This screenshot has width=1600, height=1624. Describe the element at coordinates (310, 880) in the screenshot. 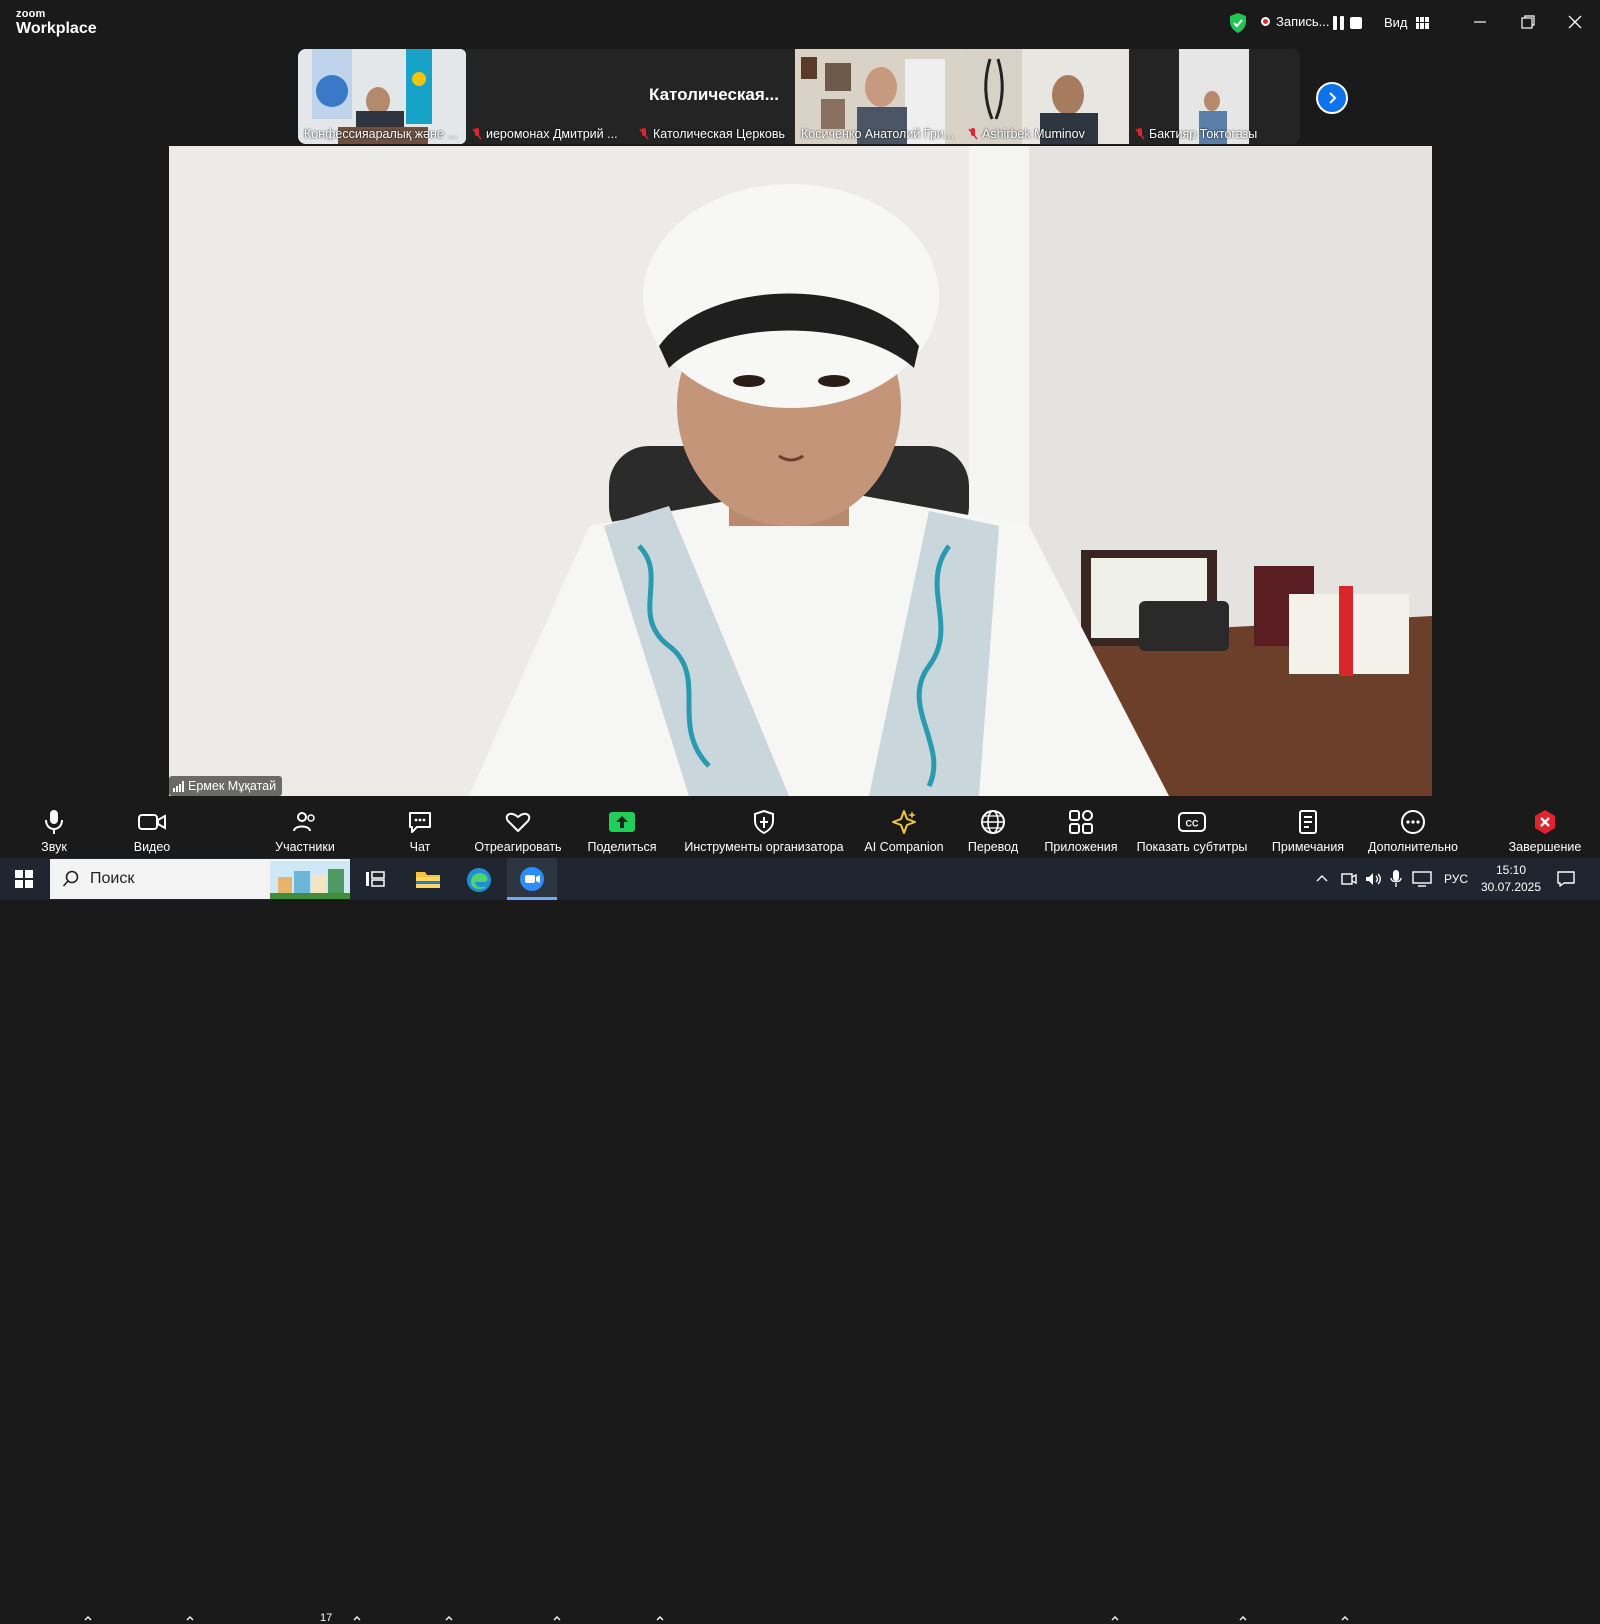

I see `search-highlight-image` at that location.